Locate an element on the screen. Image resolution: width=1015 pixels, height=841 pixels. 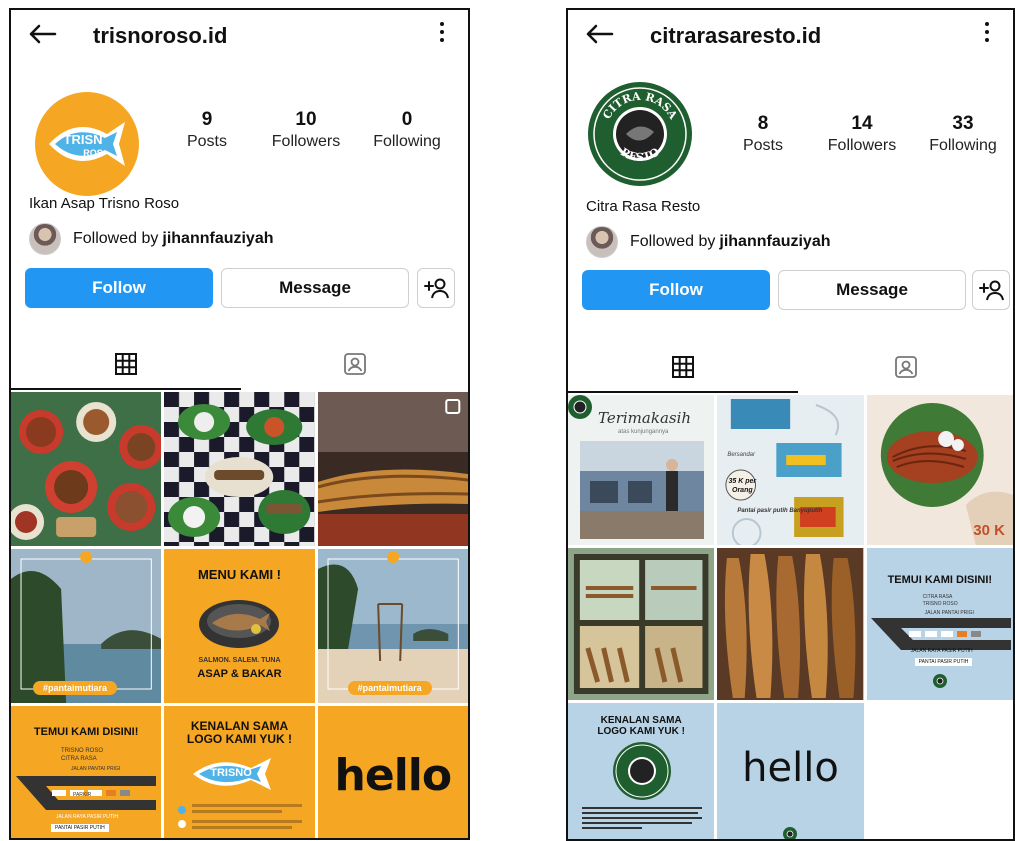
display-name: Ikan Asap Trisno Roso is located at coordinates (104, 203).